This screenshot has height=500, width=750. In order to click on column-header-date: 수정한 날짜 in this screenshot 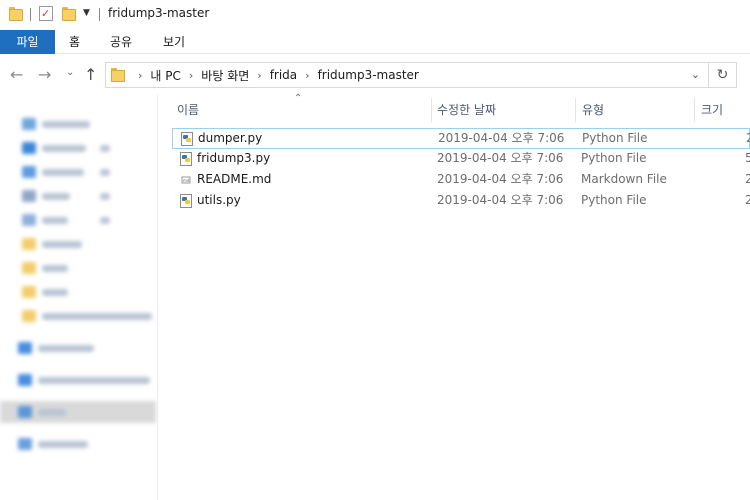, I will do `click(466, 110)`.